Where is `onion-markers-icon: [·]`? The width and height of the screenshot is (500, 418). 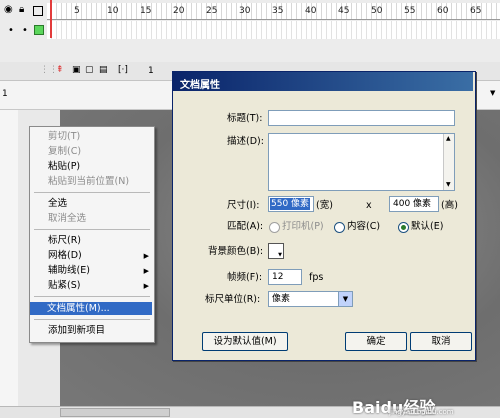
onion-markers-icon: [·] is located at coordinates (123, 70).